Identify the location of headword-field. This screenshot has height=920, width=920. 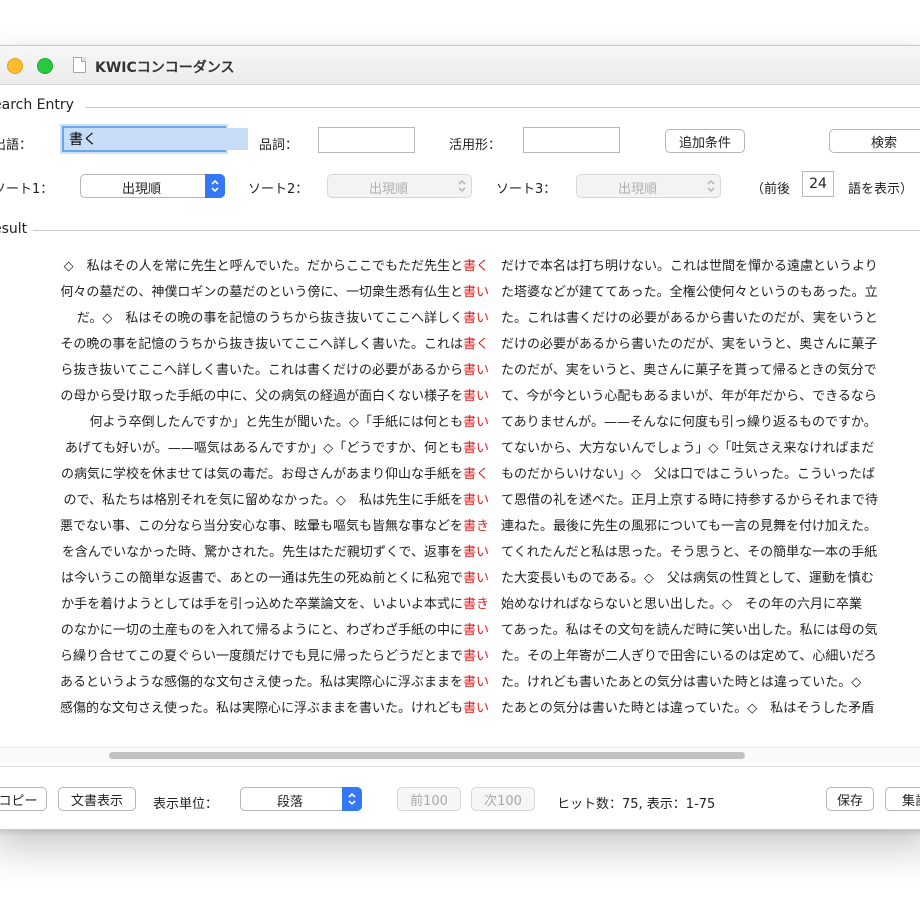
(155, 139).